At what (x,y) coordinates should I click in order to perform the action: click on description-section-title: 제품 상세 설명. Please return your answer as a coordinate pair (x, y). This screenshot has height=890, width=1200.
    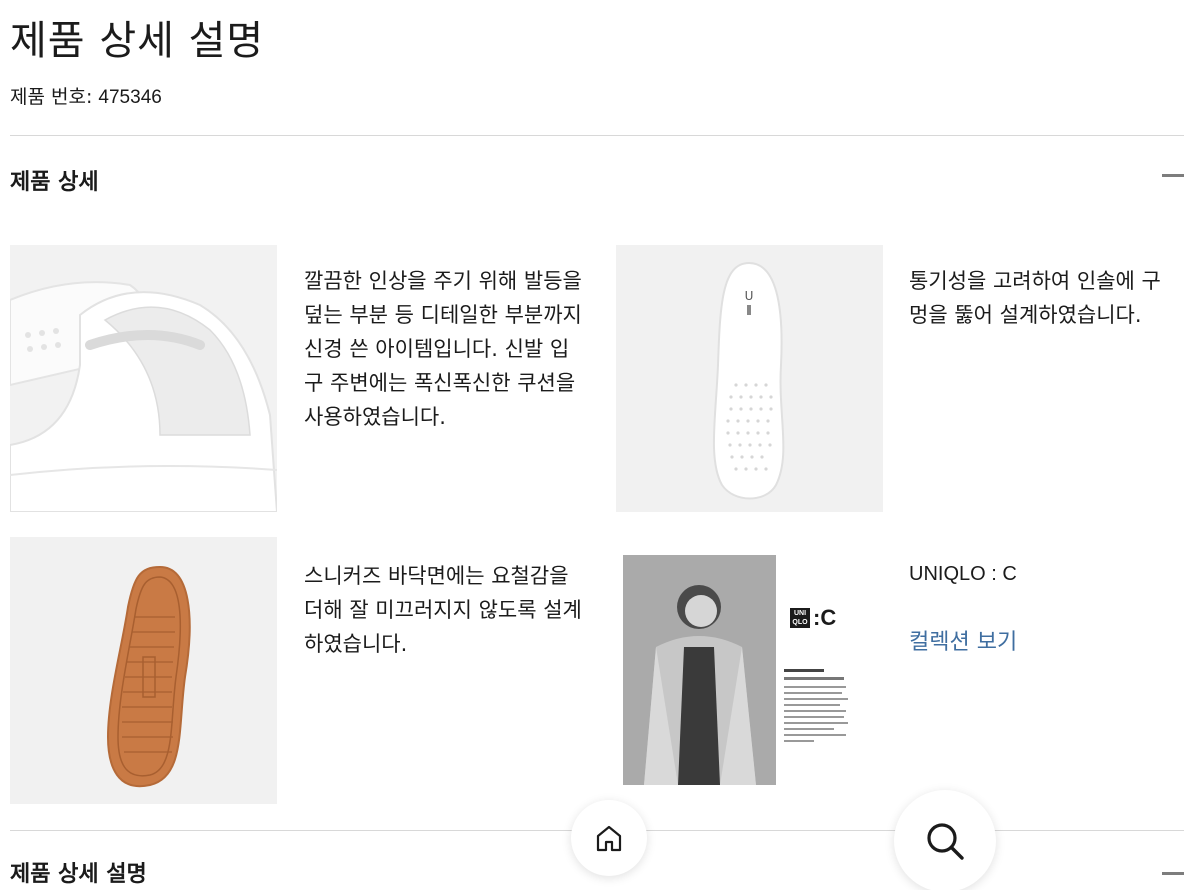
    Looking at the image, I should click on (78, 874).